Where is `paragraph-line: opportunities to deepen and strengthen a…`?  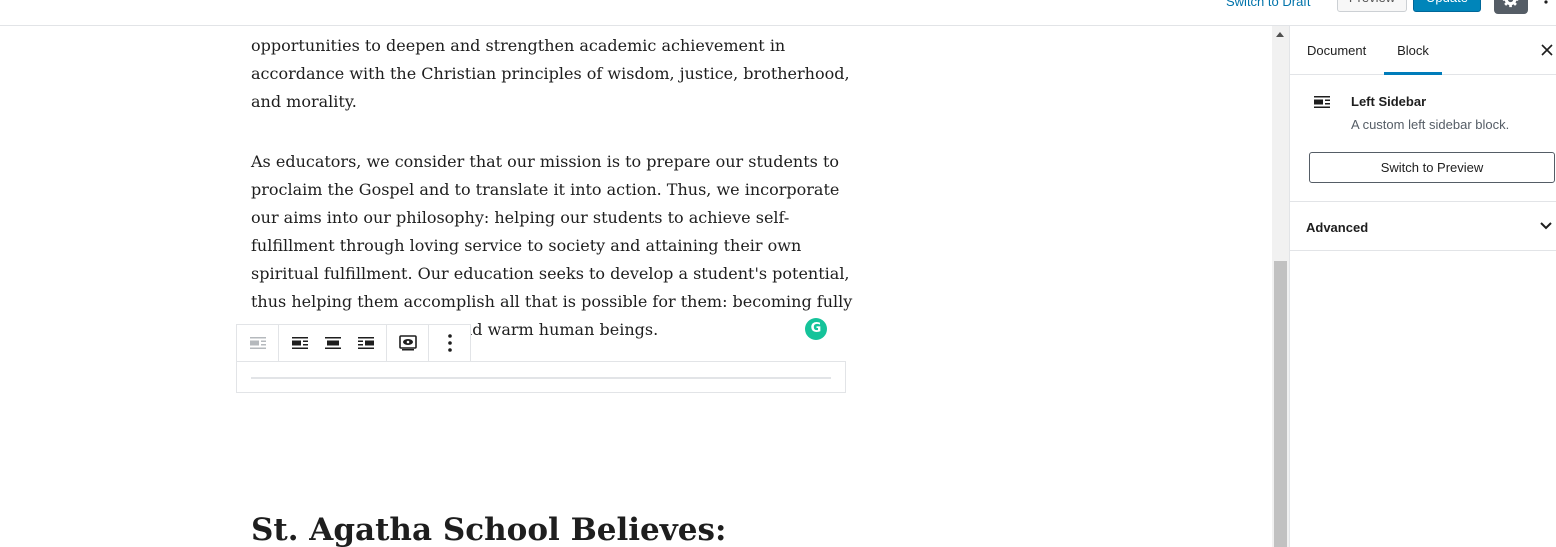 paragraph-line: opportunities to deepen and strengthen a… is located at coordinates (518, 45).